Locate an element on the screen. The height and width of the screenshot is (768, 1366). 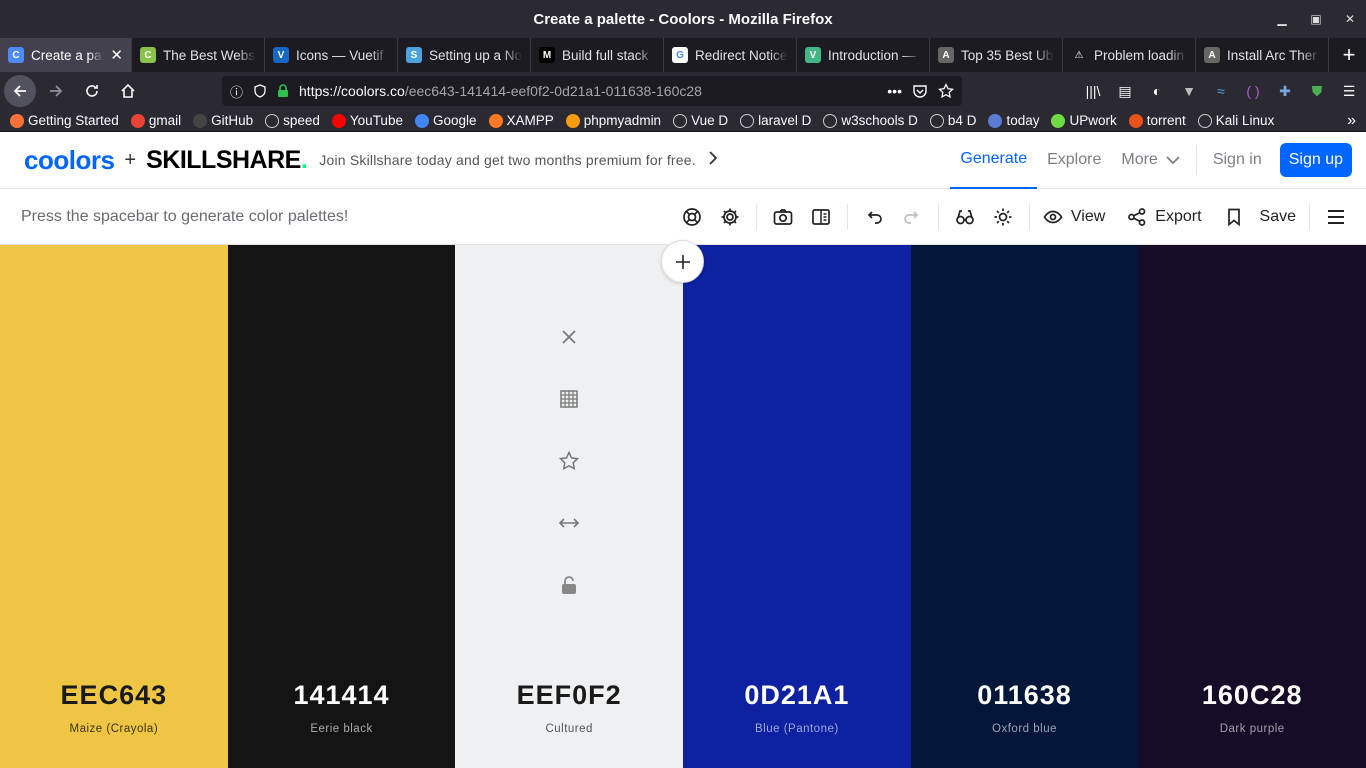
color-name: Maize (Crayola) is located at coordinates (114, 729).